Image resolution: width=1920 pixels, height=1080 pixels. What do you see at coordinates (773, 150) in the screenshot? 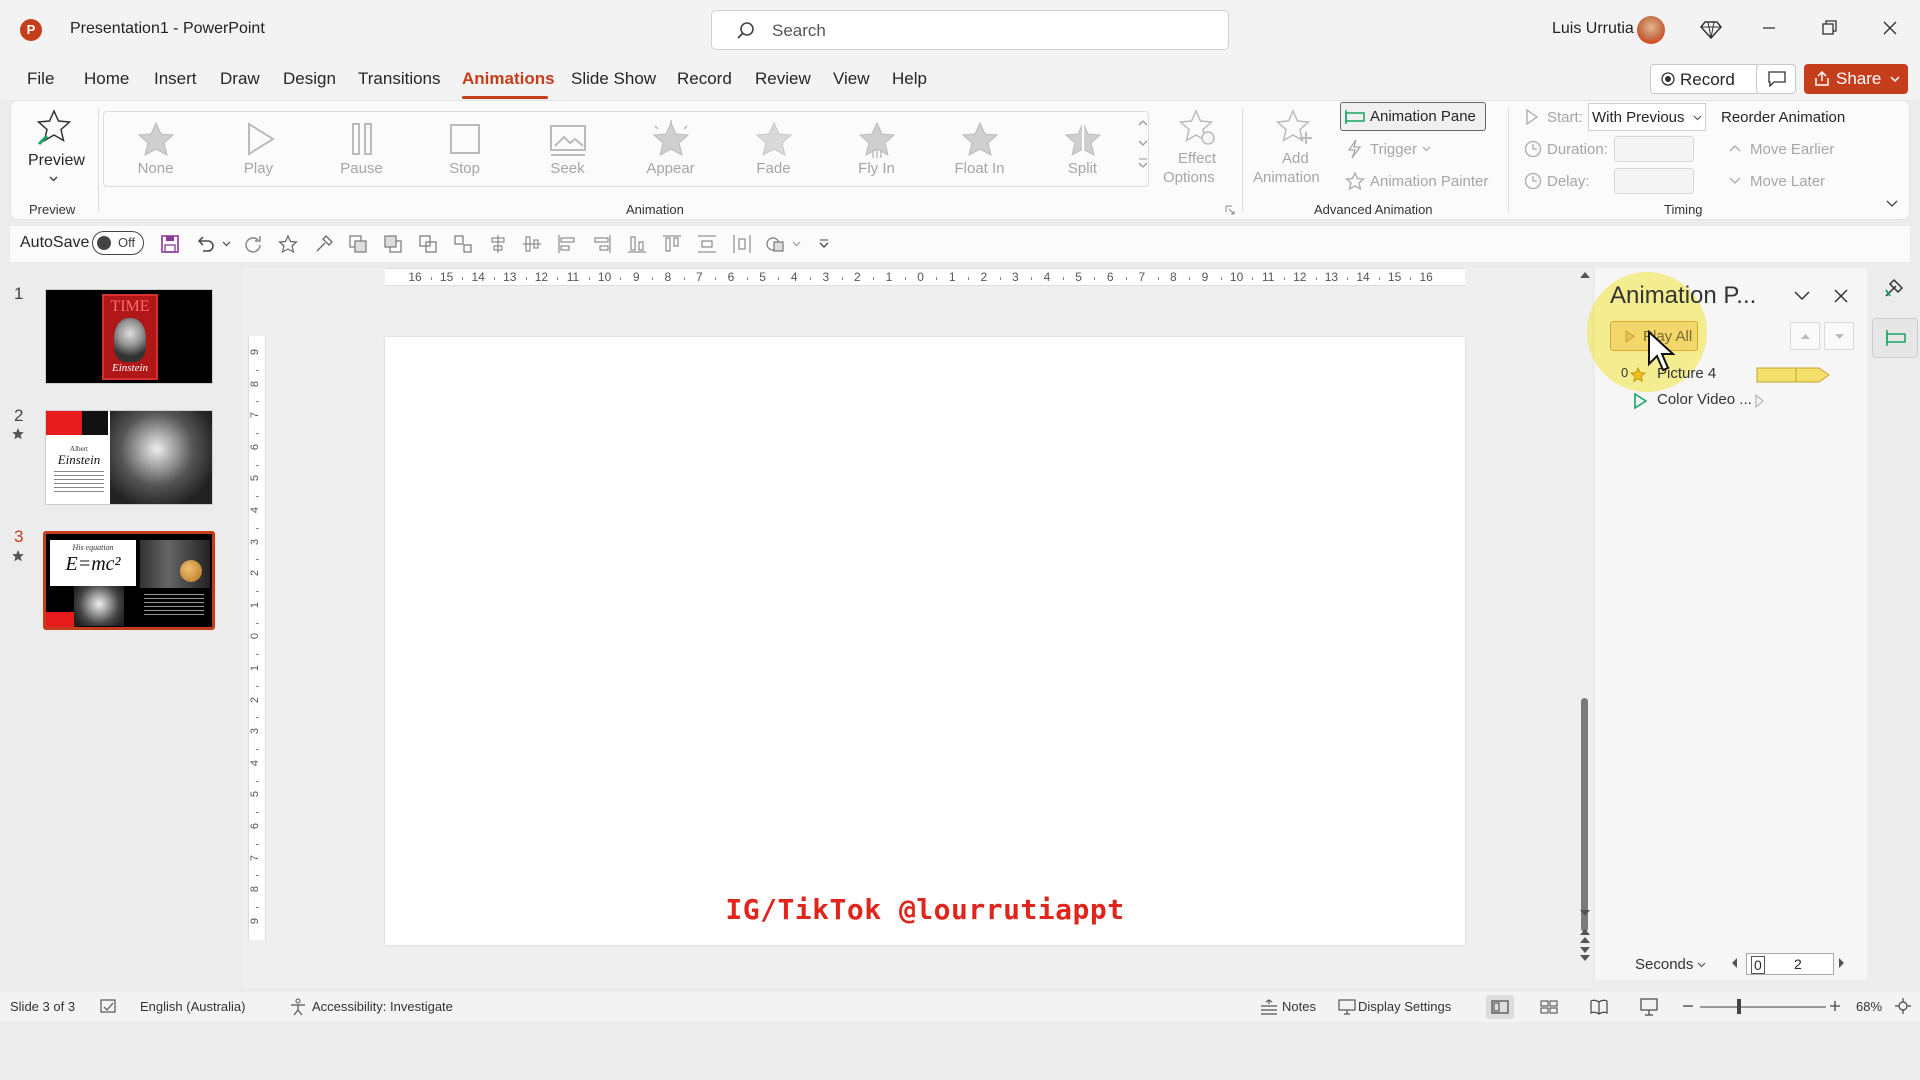
I see `animation-fade: Fade` at bounding box center [773, 150].